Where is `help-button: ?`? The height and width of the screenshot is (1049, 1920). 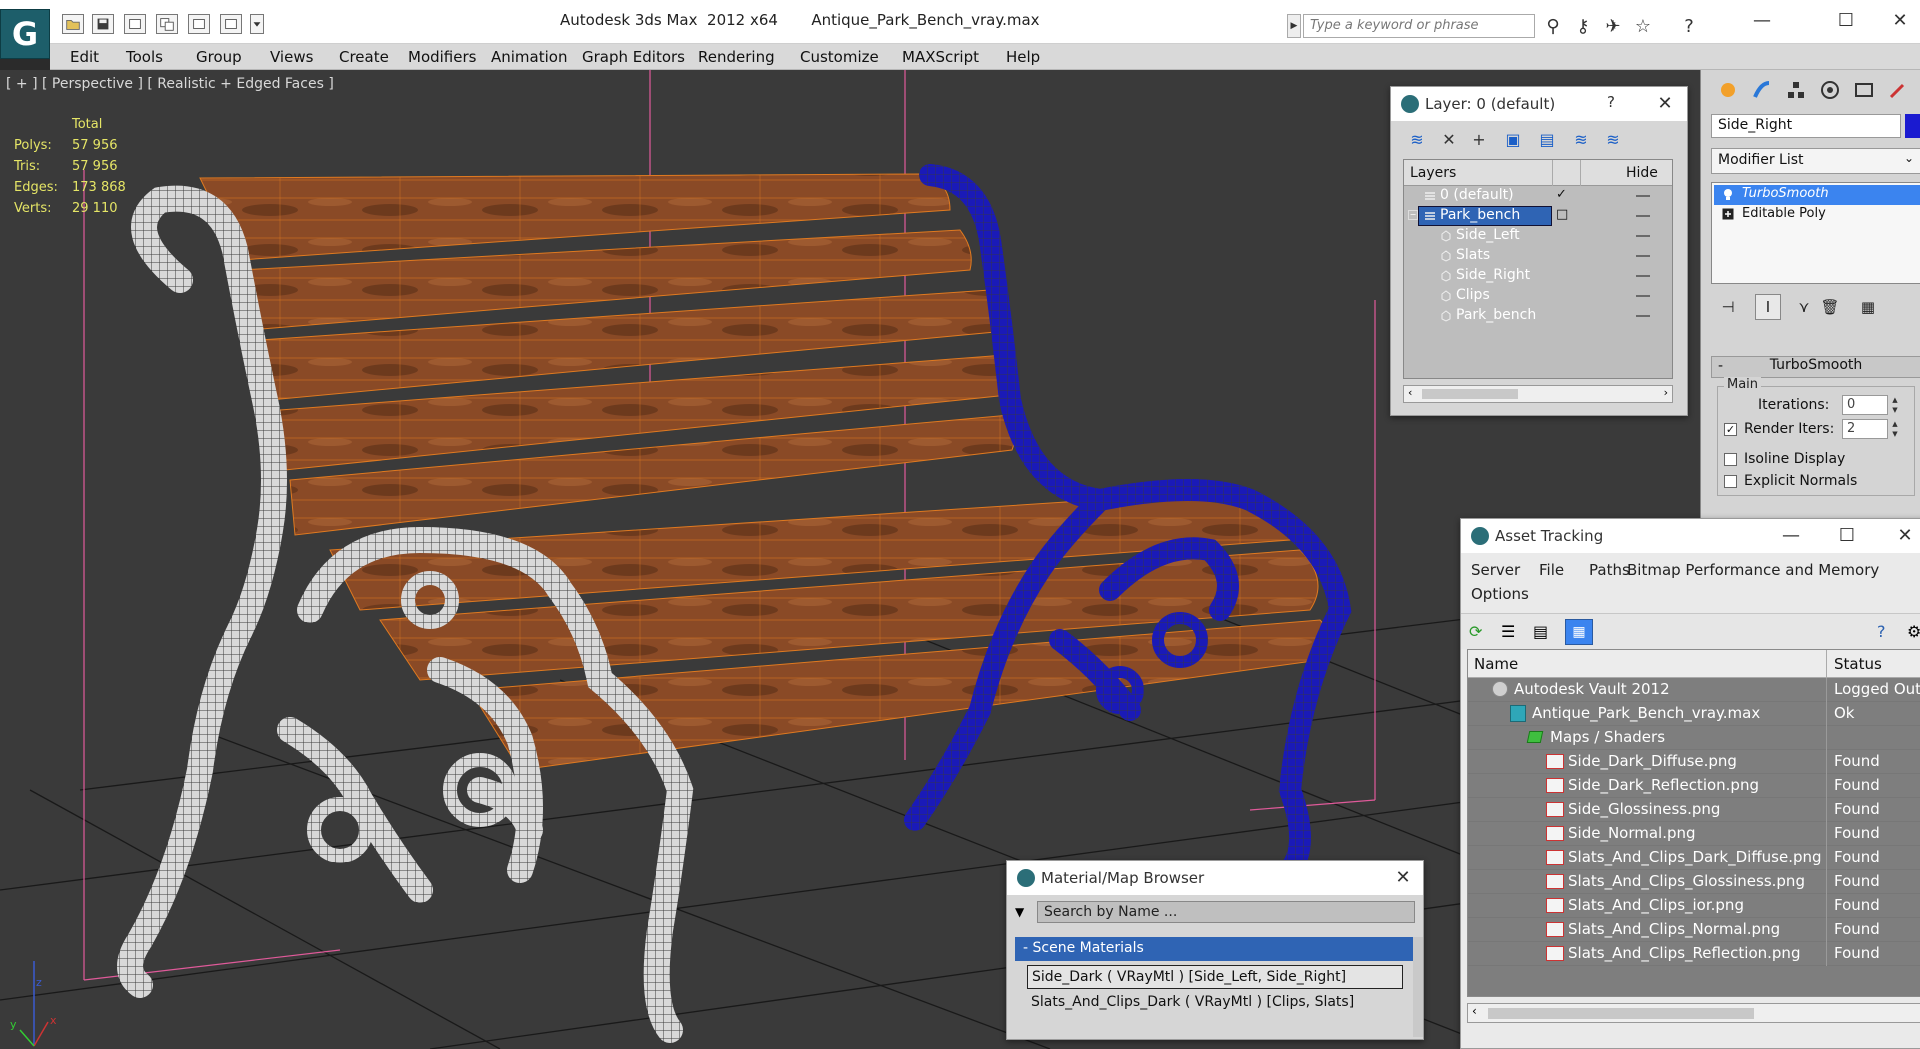
help-button: ? is located at coordinates (1611, 104).